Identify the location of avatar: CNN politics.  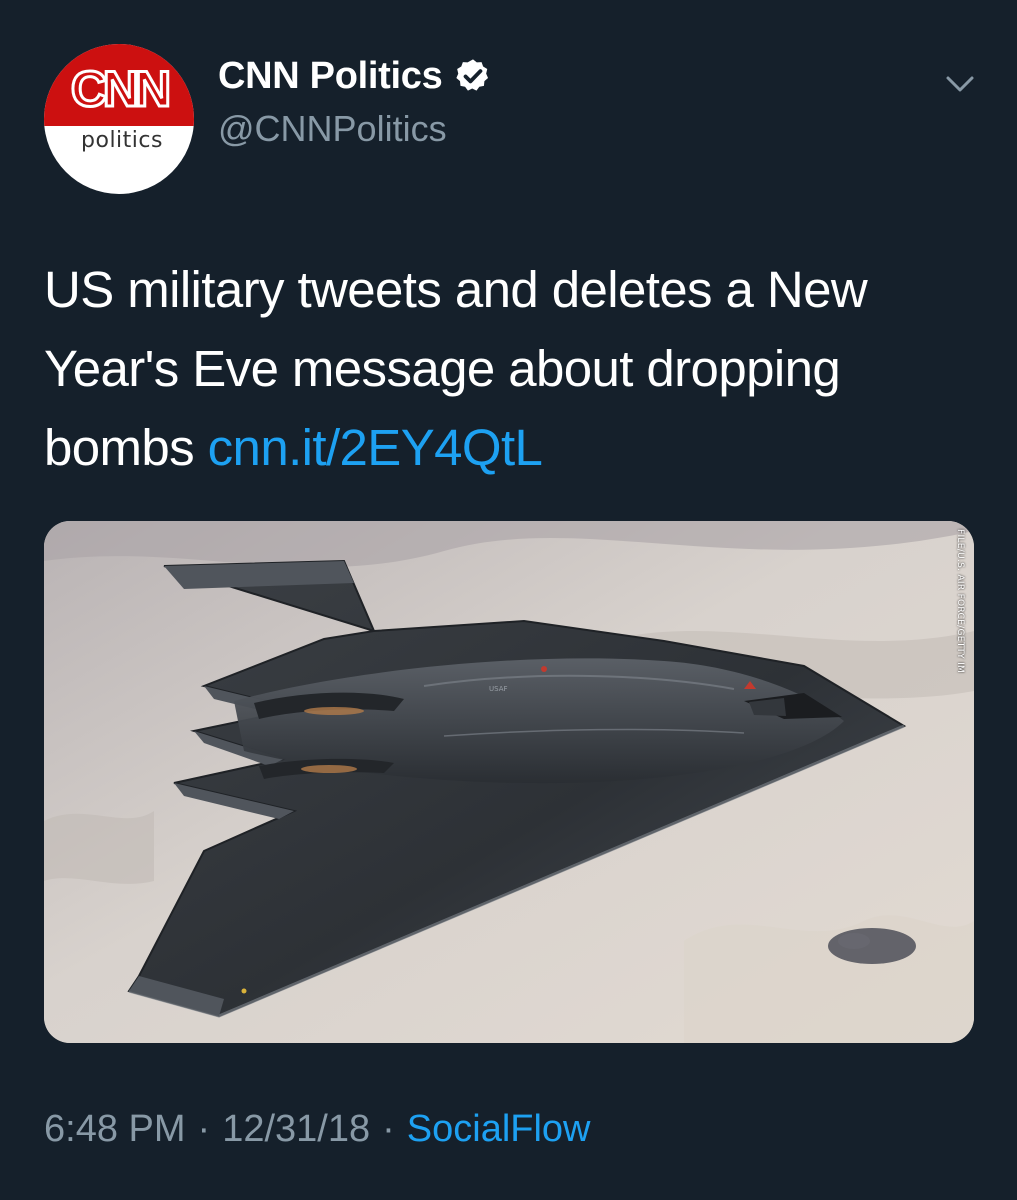
(119, 119).